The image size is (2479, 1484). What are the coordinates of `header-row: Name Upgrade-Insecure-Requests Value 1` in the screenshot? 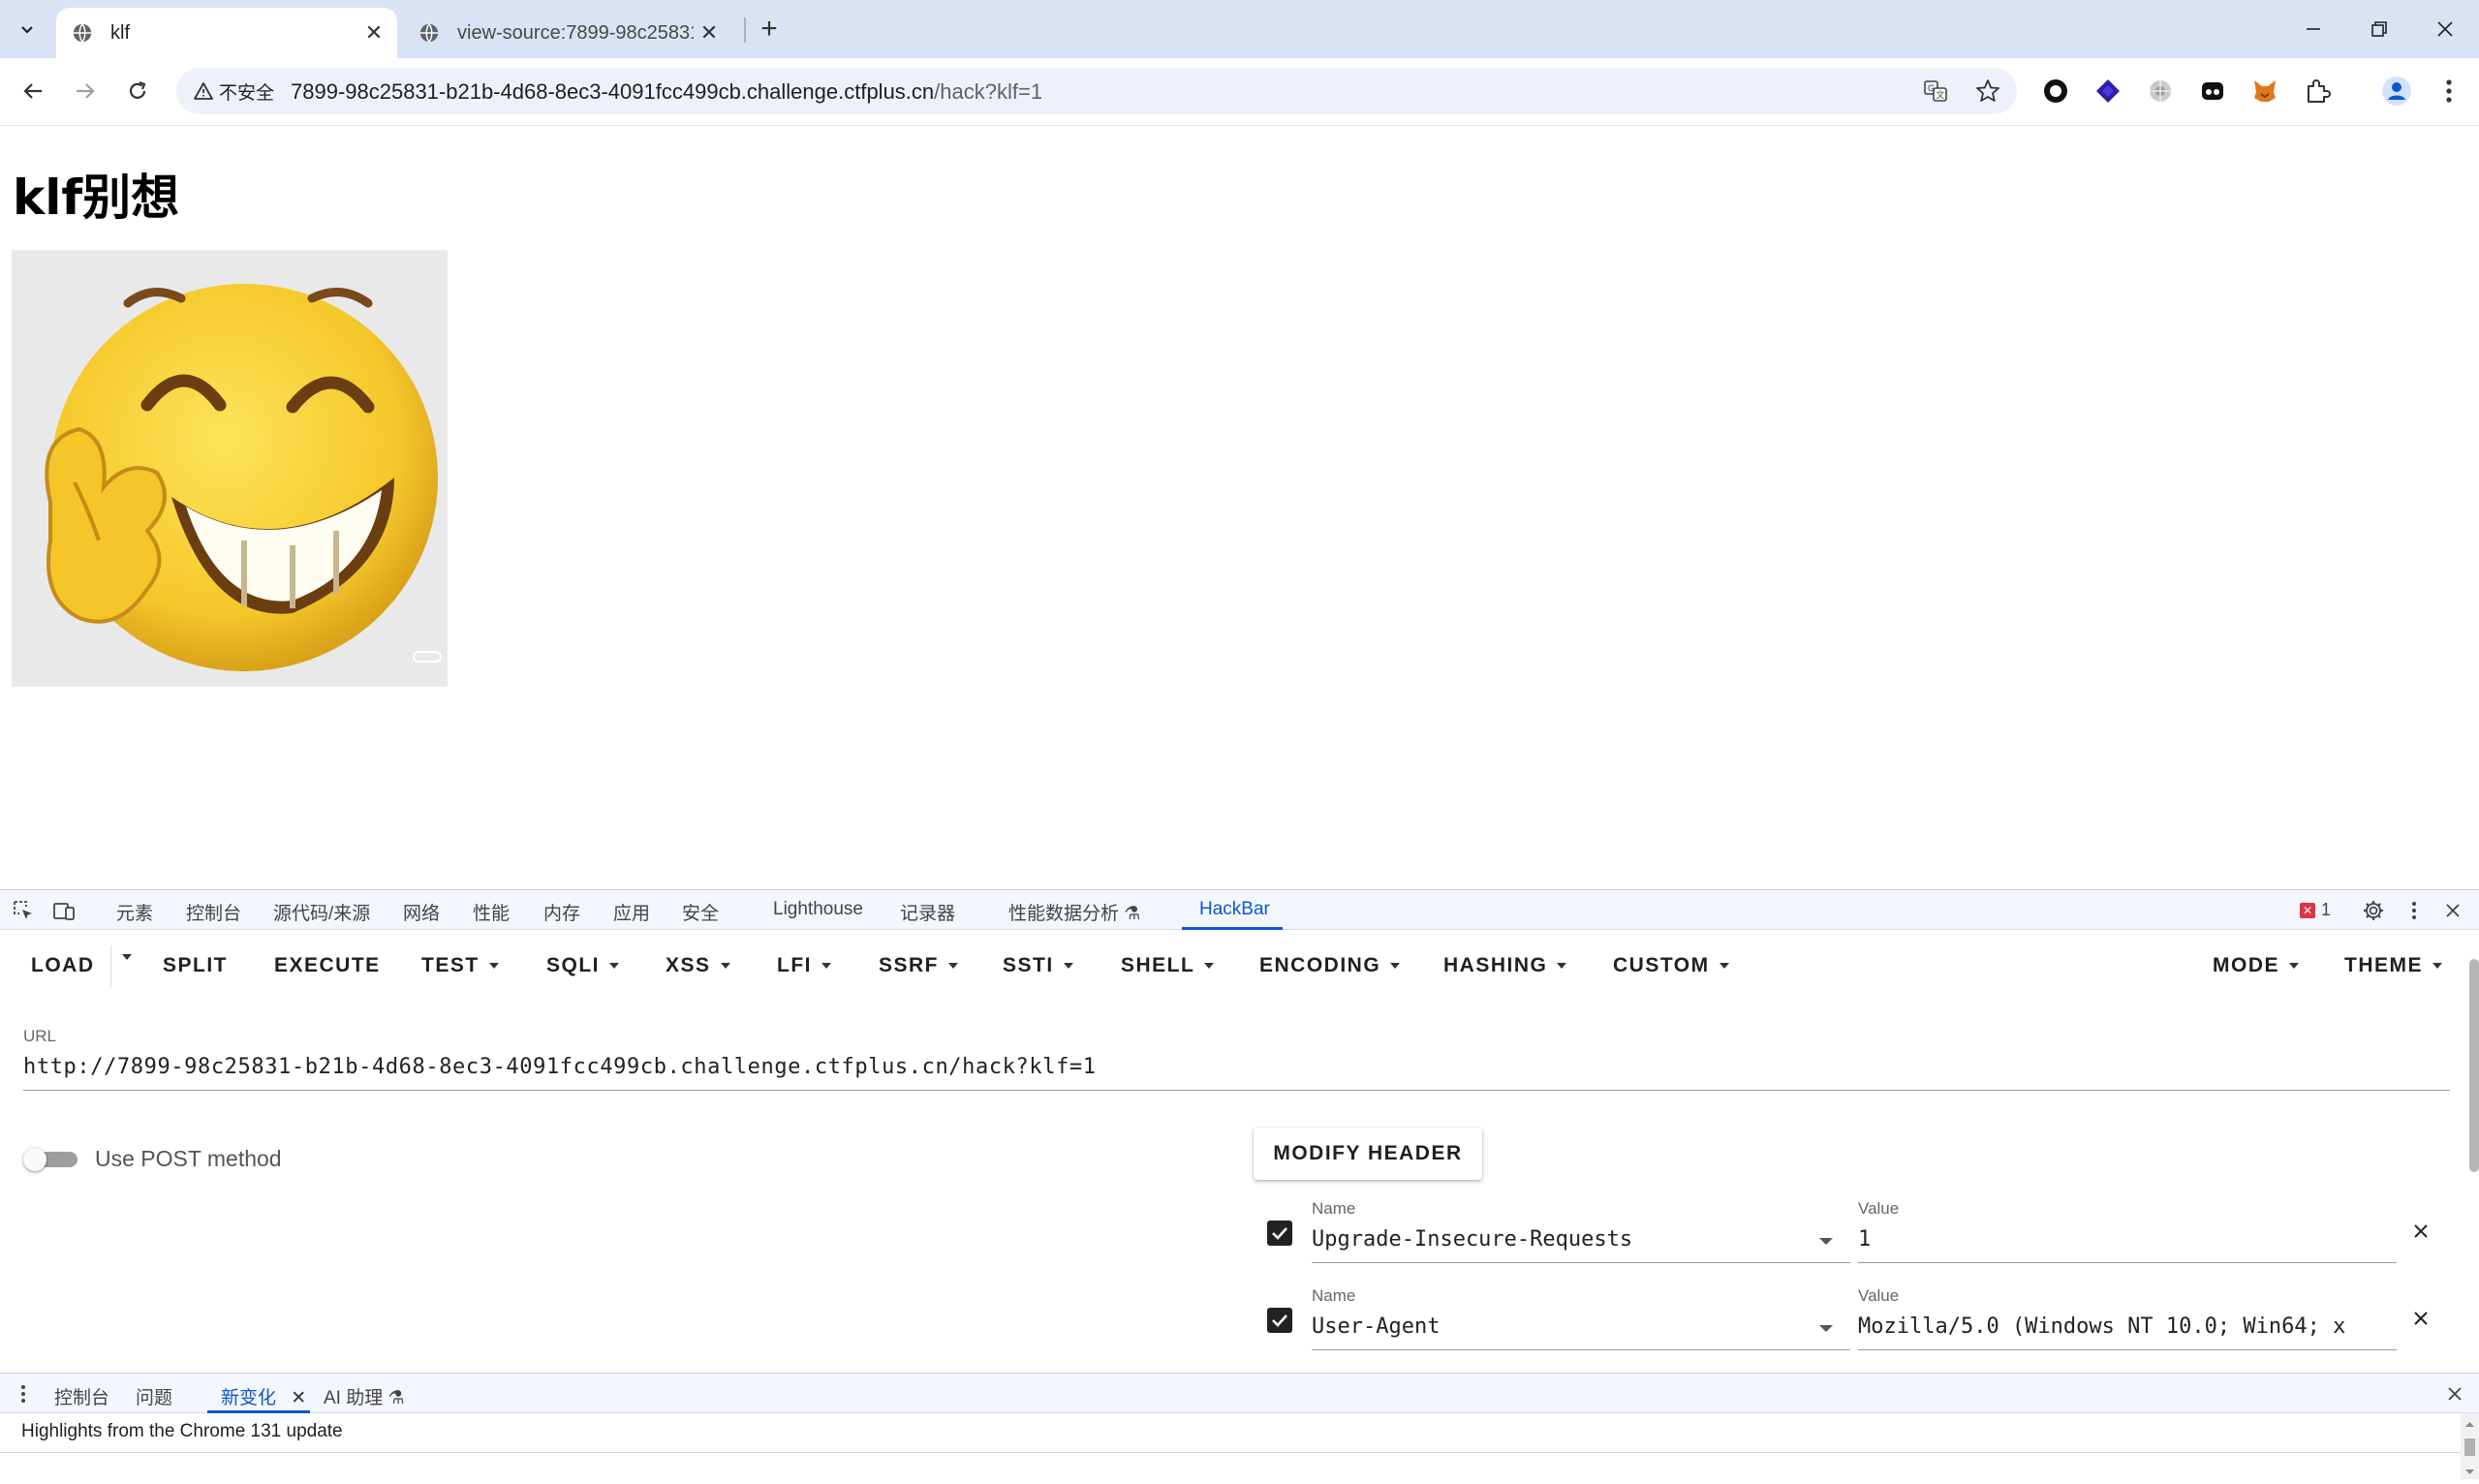 It's located at (1858, 1236).